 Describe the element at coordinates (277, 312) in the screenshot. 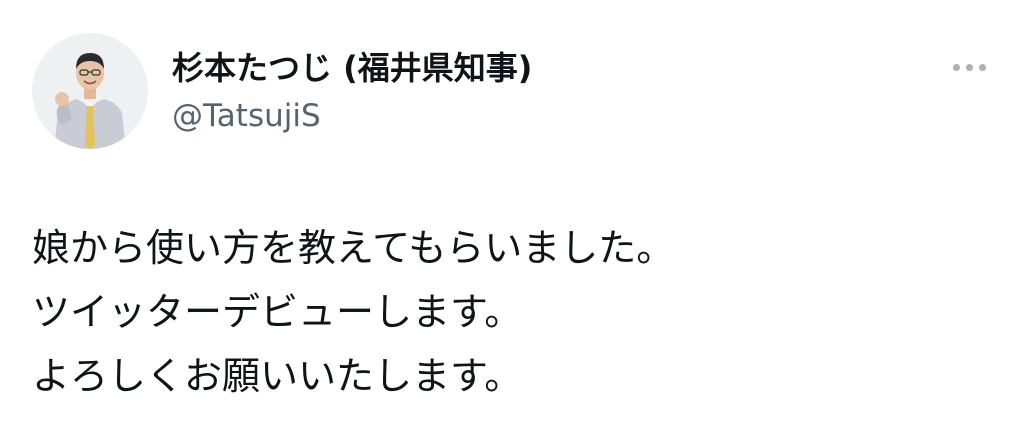

I see `tweet-text-line: ツイッターデビューします。` at that location.